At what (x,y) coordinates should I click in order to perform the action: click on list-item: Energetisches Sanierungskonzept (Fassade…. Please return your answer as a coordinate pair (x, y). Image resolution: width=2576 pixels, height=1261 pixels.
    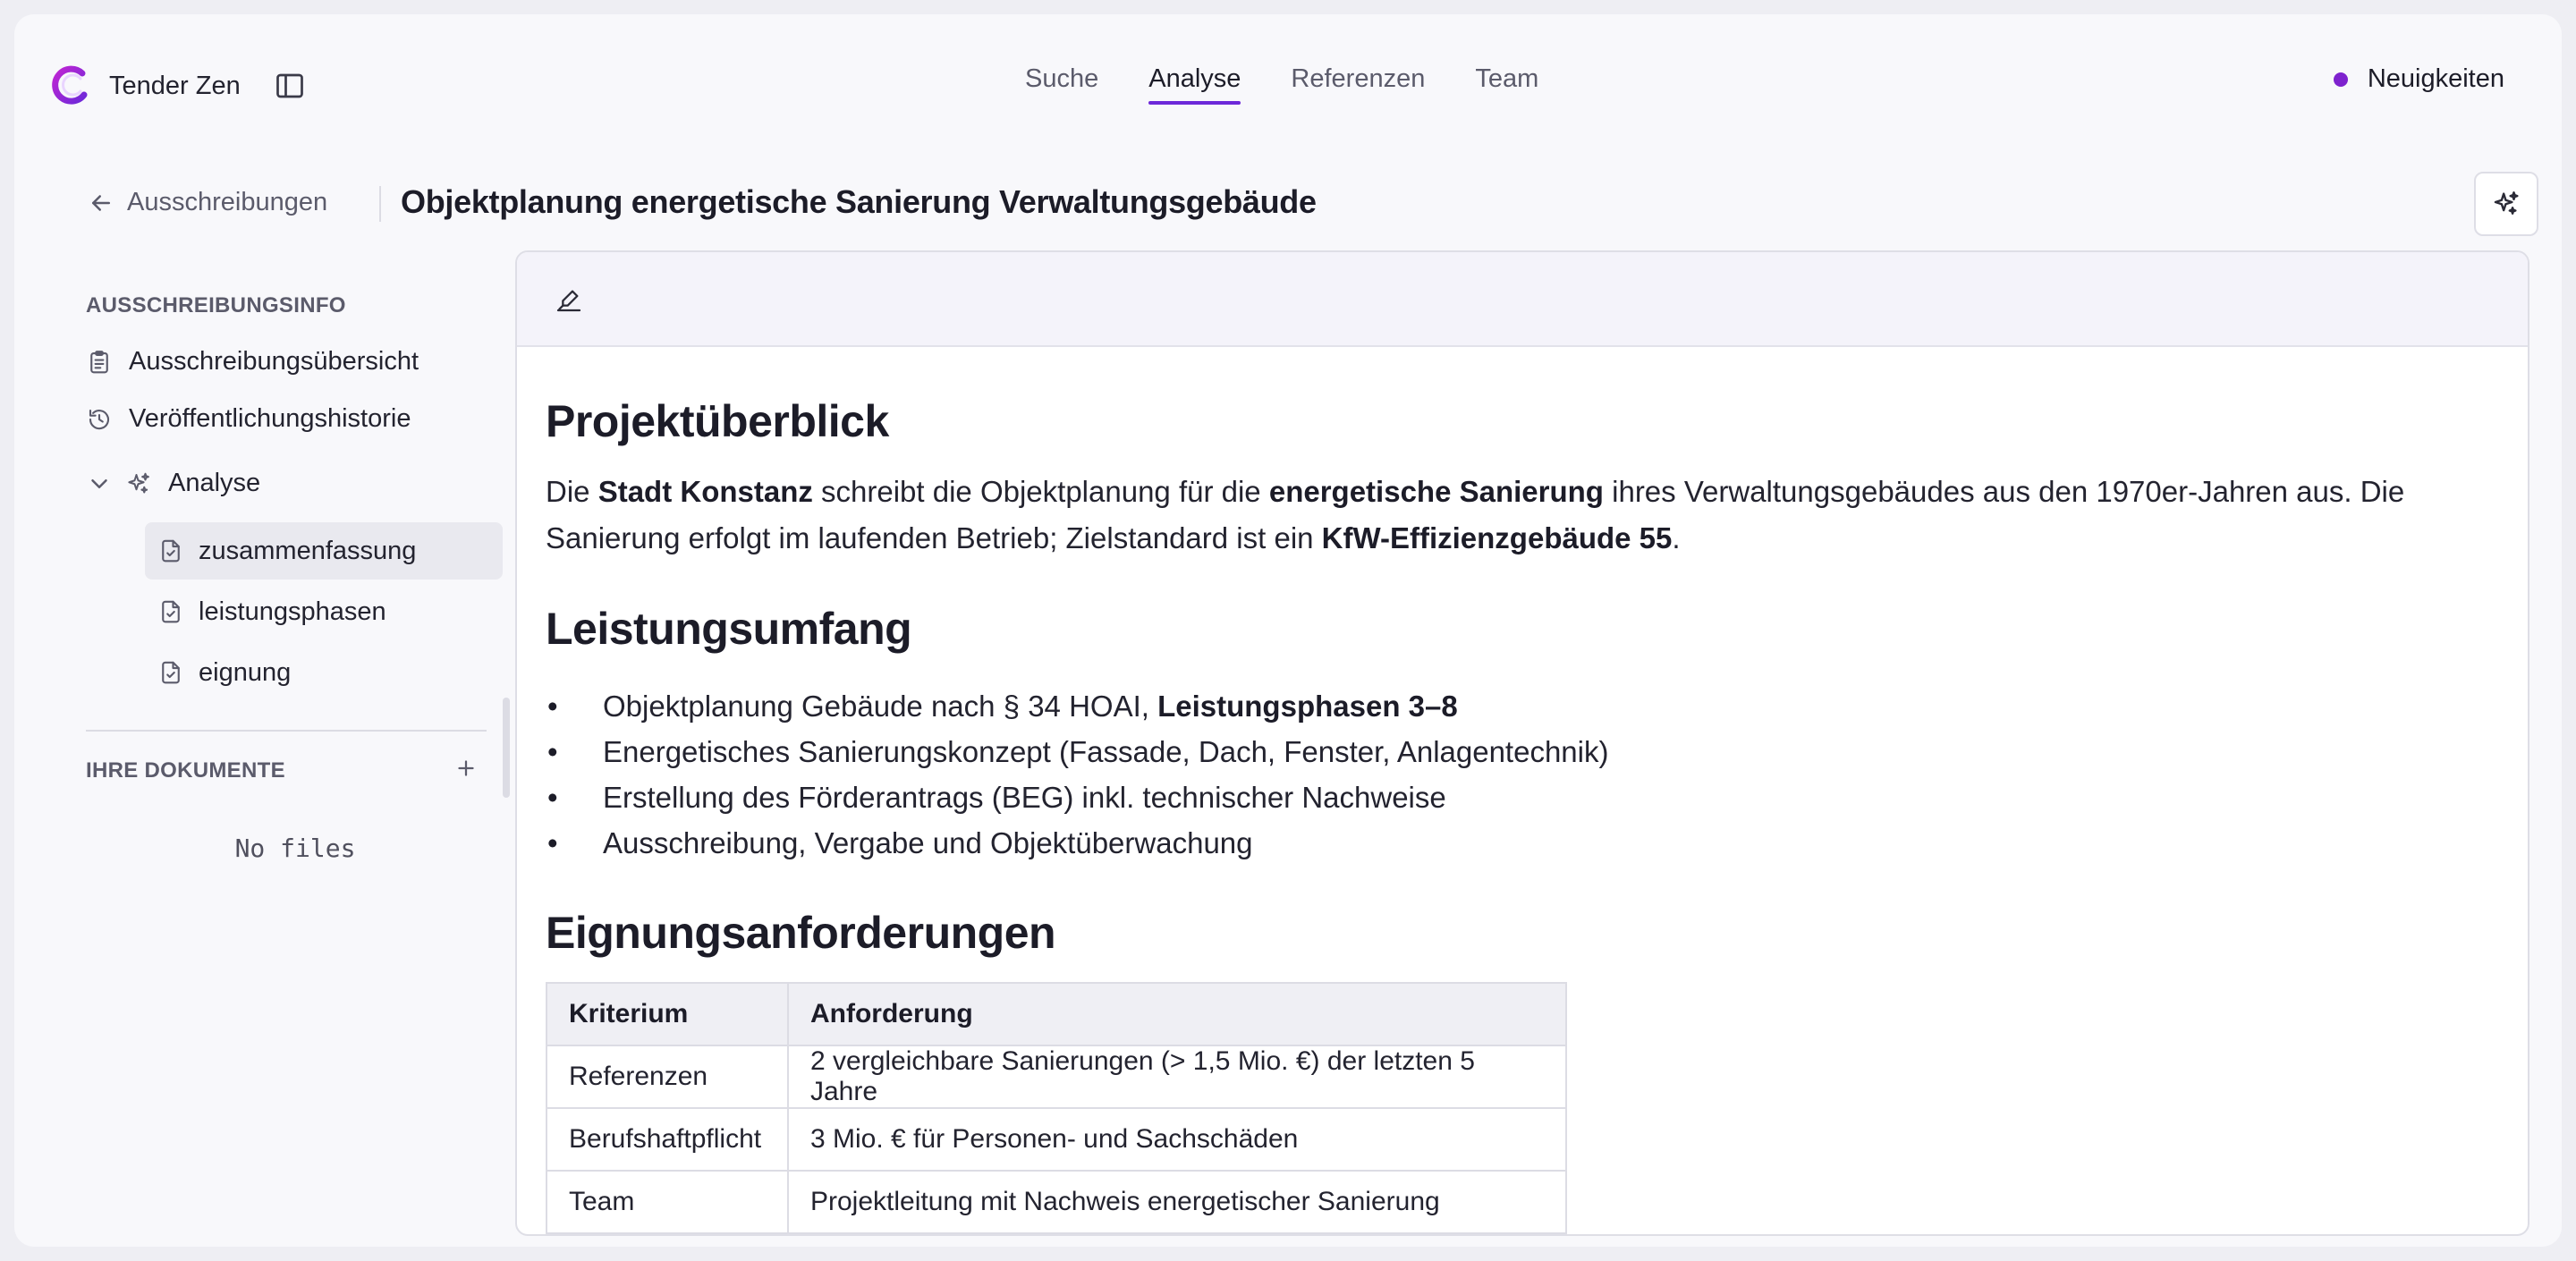
    Looking at the image, I should click on (1522, 752).